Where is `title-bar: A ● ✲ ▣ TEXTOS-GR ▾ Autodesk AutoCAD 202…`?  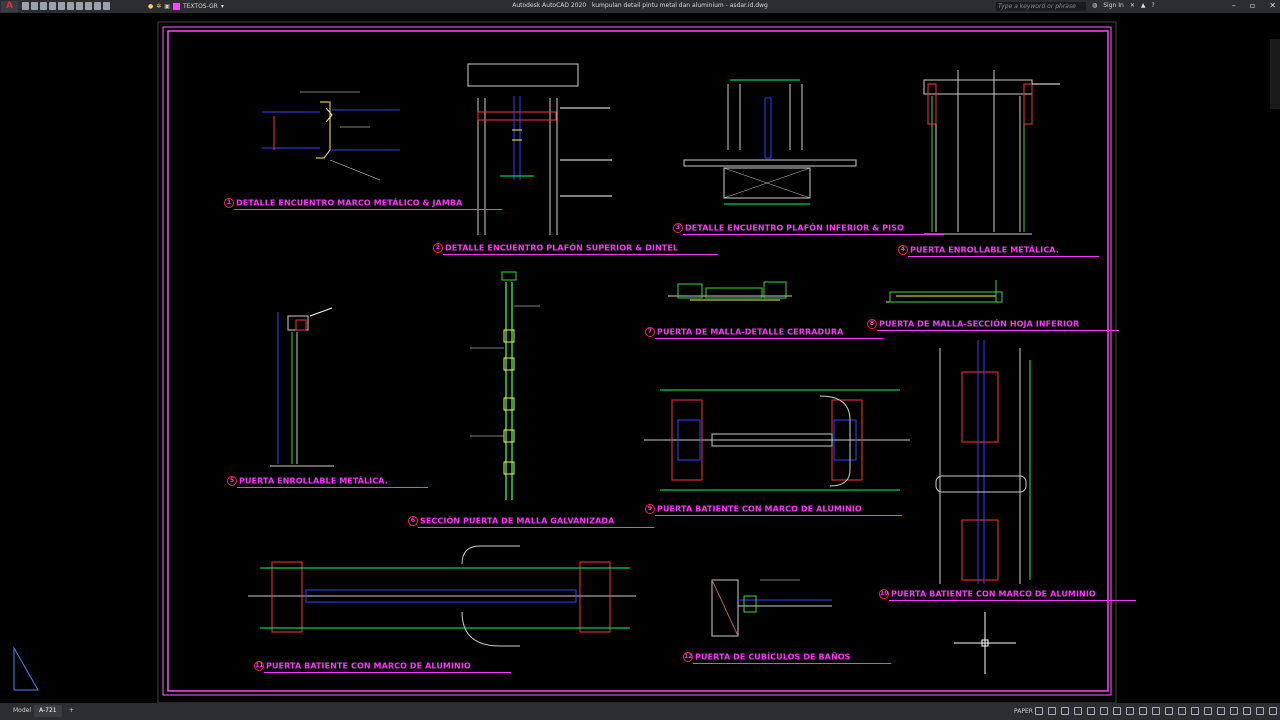 title-bar: A ● ✲ ▣ TEXTOS-GR ▾ Autodesk AutoCAD 202… is located at coordinates (640, 6).